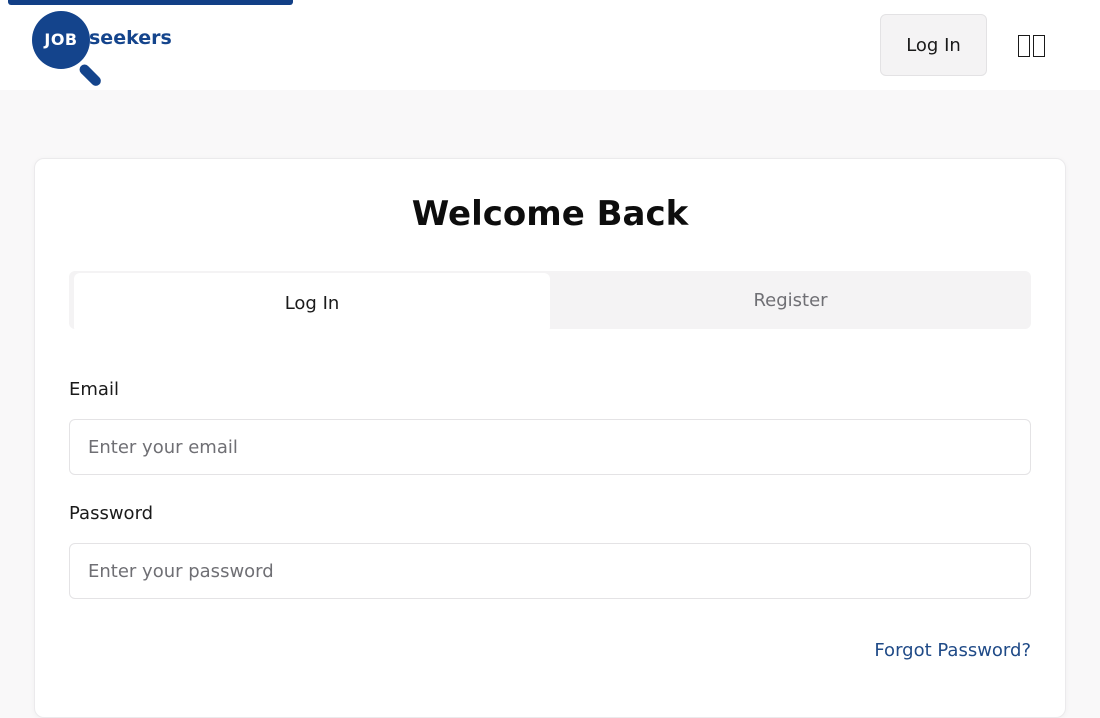 Image resolution: width=1100 pixels, height=718 pixels. What do you see at coordinates (130, 38) in the screenshot?
I see `logo-wordmark: seekers` at bounding box center [130, 38].